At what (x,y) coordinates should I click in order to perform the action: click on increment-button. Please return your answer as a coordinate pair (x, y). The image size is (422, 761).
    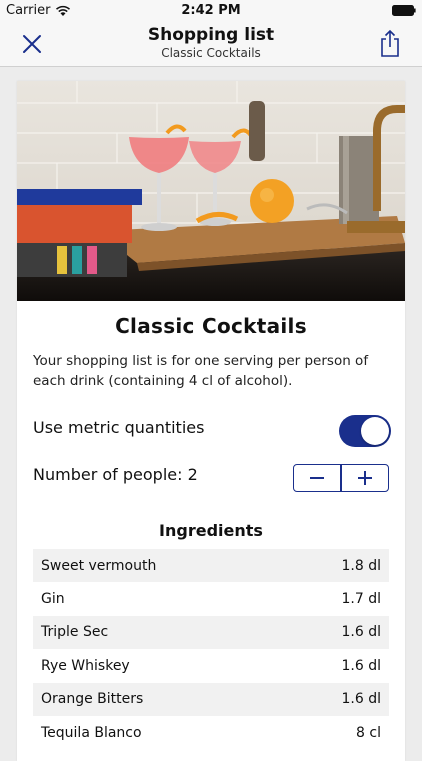
    Looking at the image, I should click on (365, 478).